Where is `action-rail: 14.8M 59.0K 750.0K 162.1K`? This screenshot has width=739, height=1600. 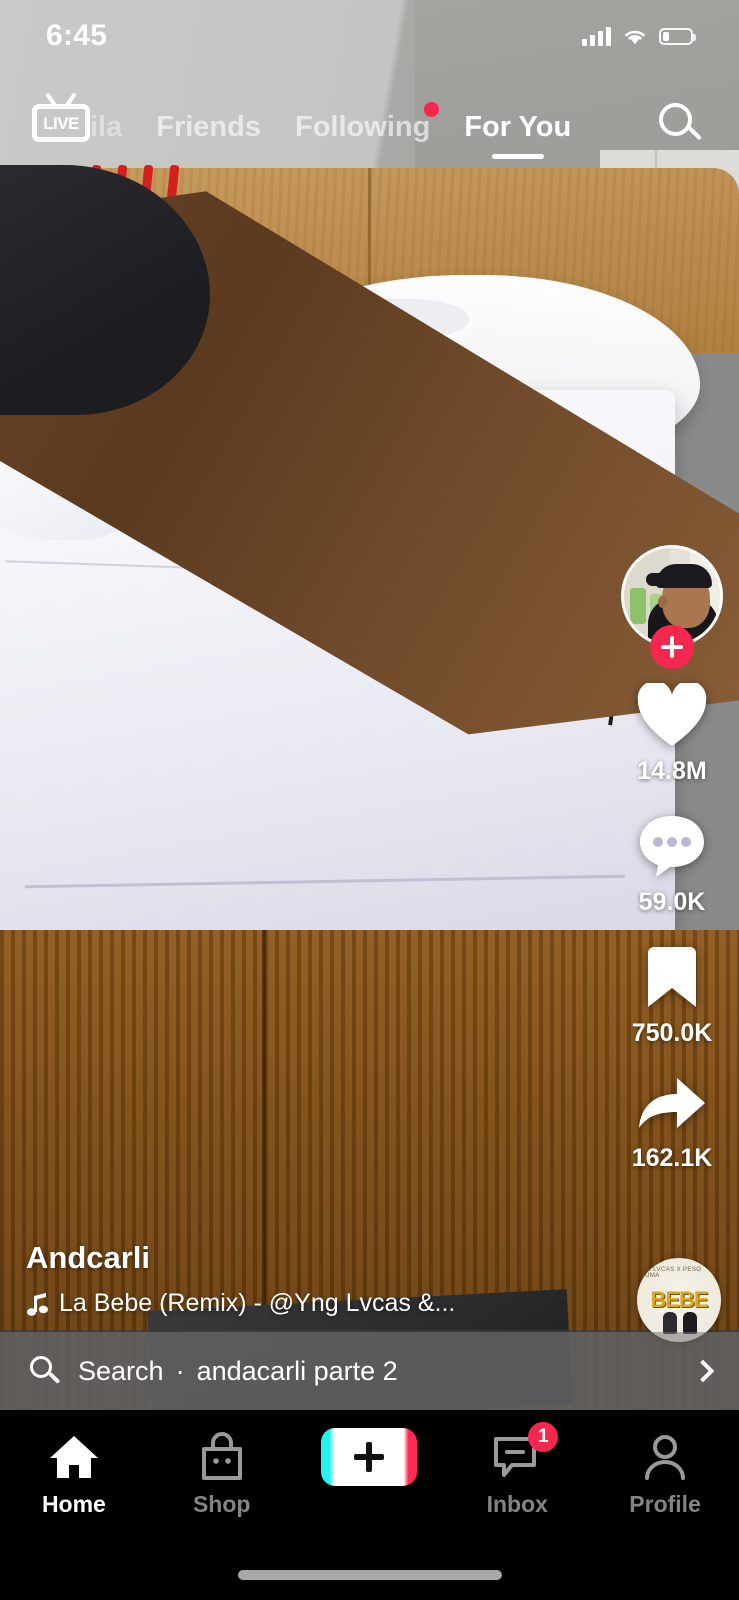 action-rail: 14.8M 59.0K 750.0K 162.1K is located at coordinates (672, 872).